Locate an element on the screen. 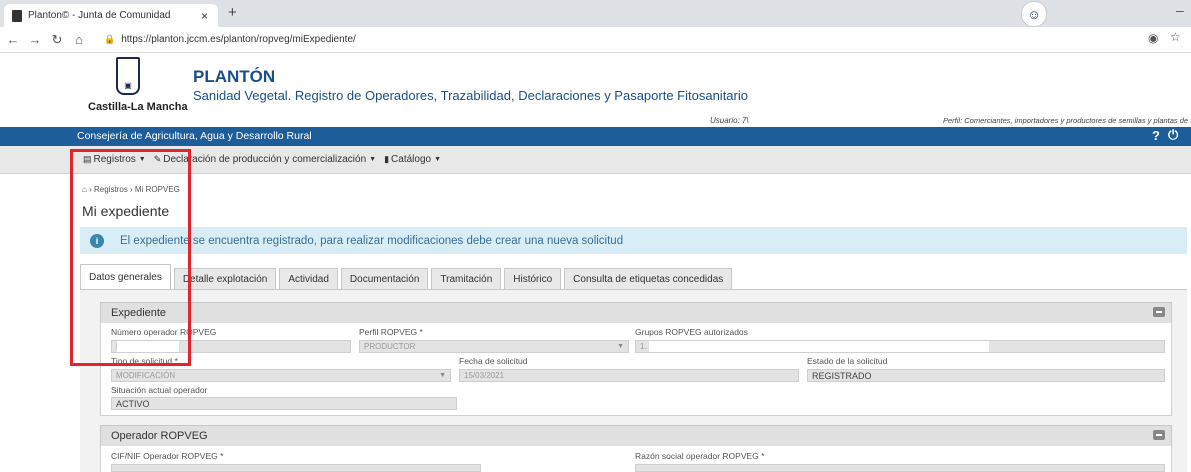 The height and width of the screenshot is (472, 1191). logout-icon: ⏻ is located at coordinates (1173, 135).